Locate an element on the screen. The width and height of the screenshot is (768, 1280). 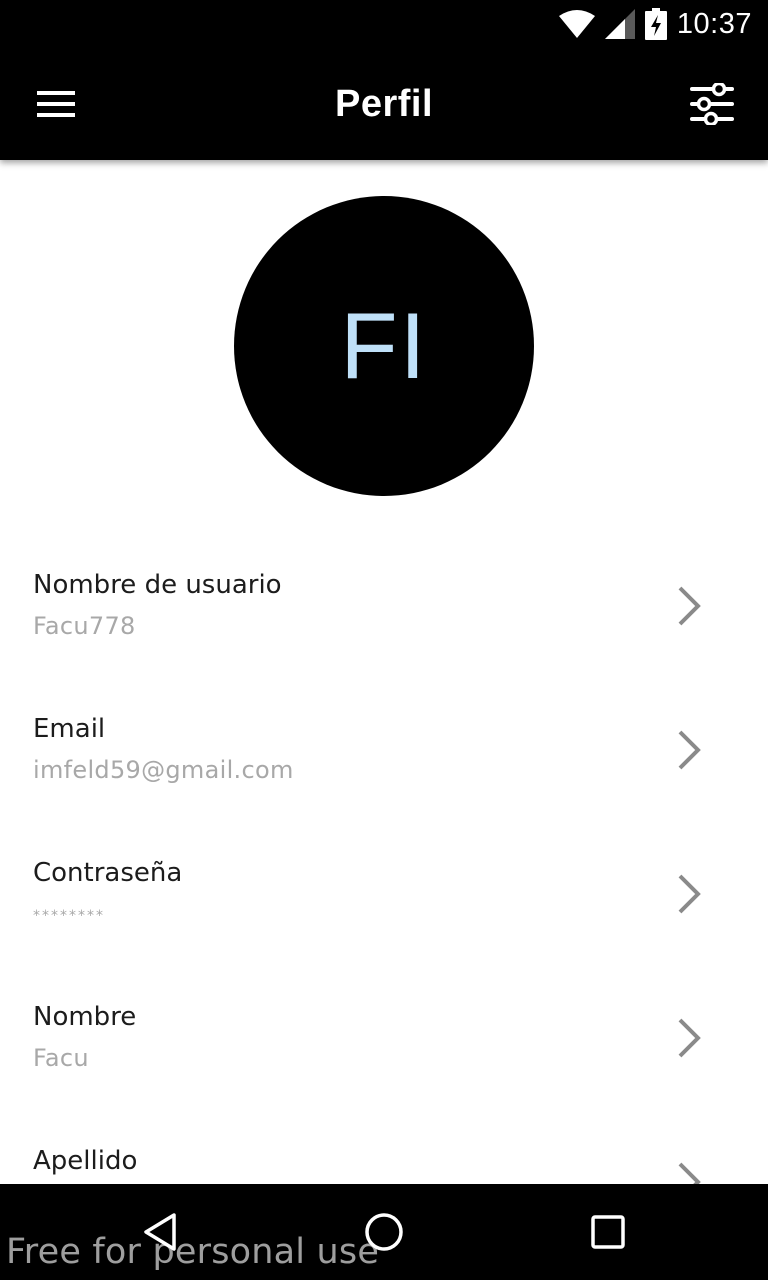
field-value: imfeld59@gmail.com is located at coordinates (163, 770).